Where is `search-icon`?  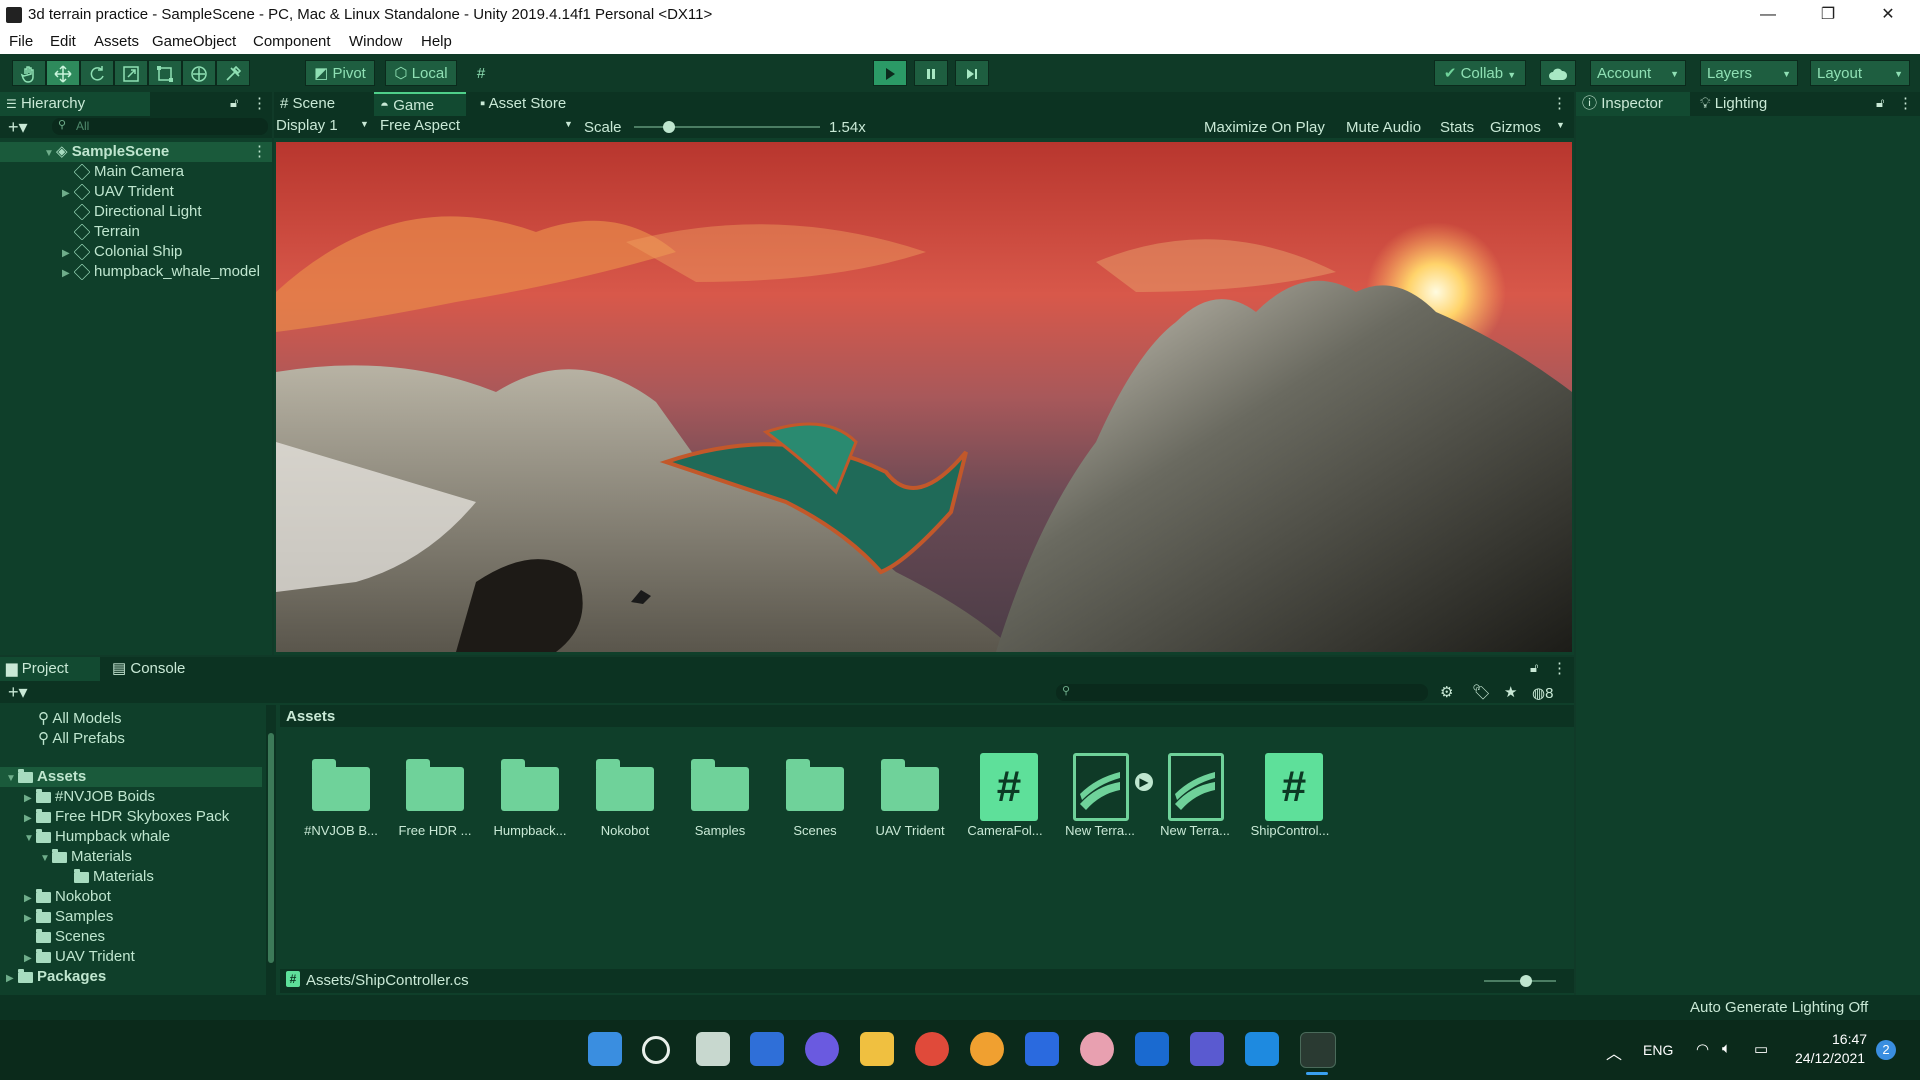
search-icon is located at coordinates (656, 1050).